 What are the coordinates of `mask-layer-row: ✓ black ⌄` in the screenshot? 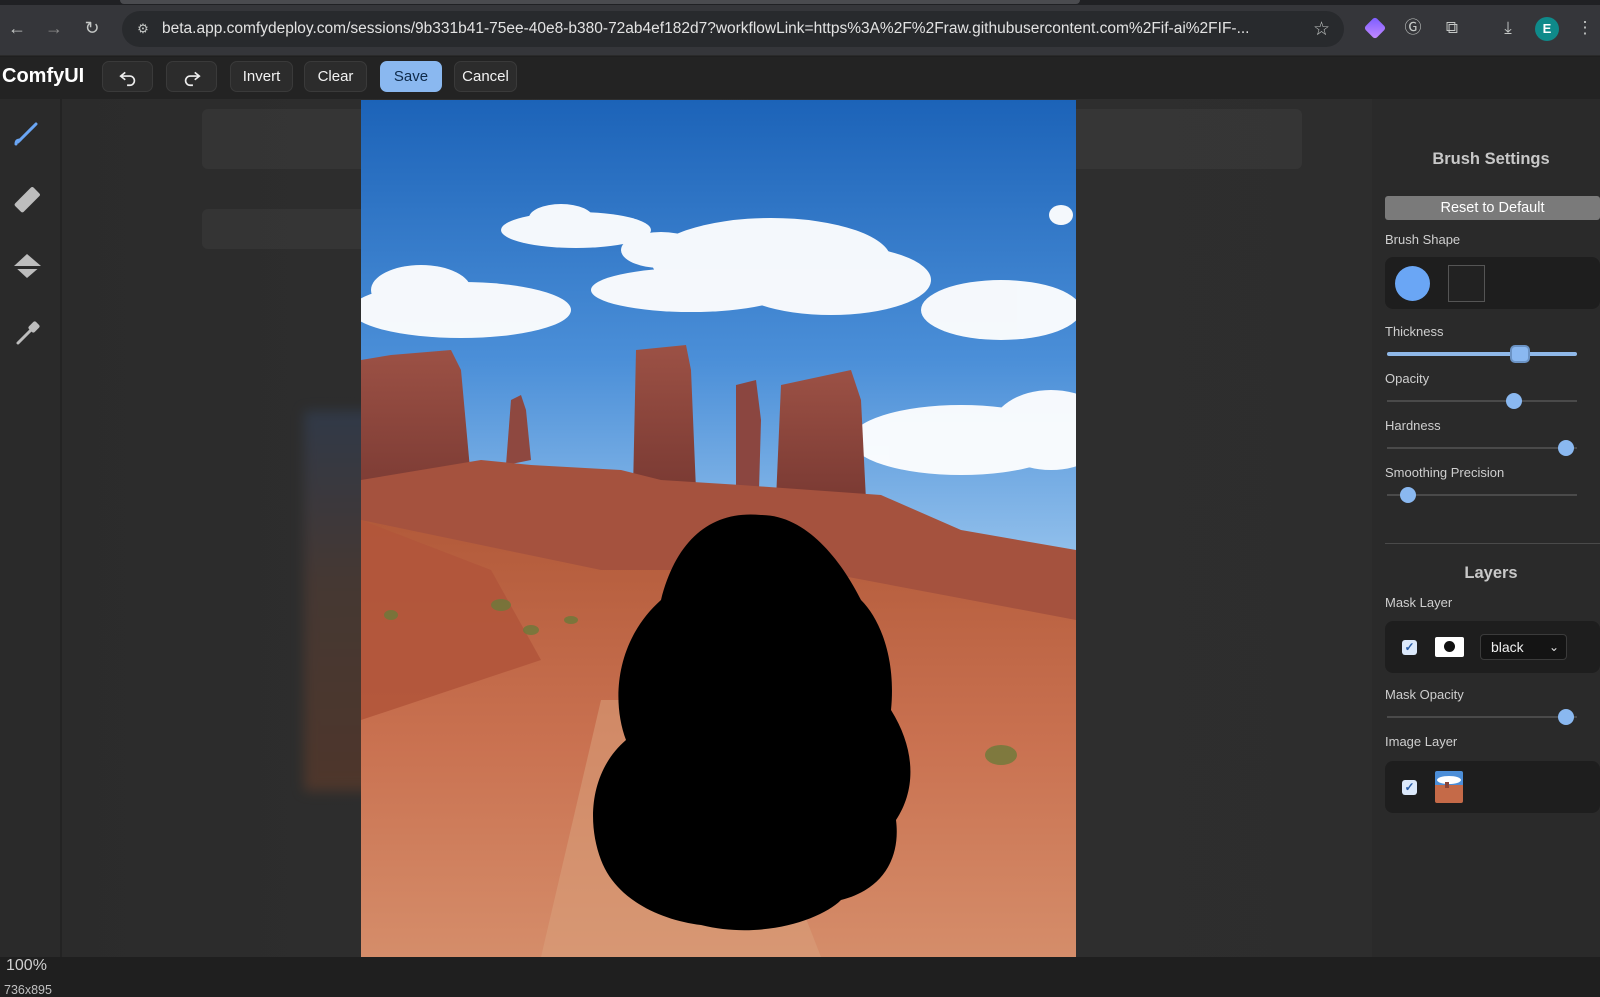 It's located at (1492, 647).